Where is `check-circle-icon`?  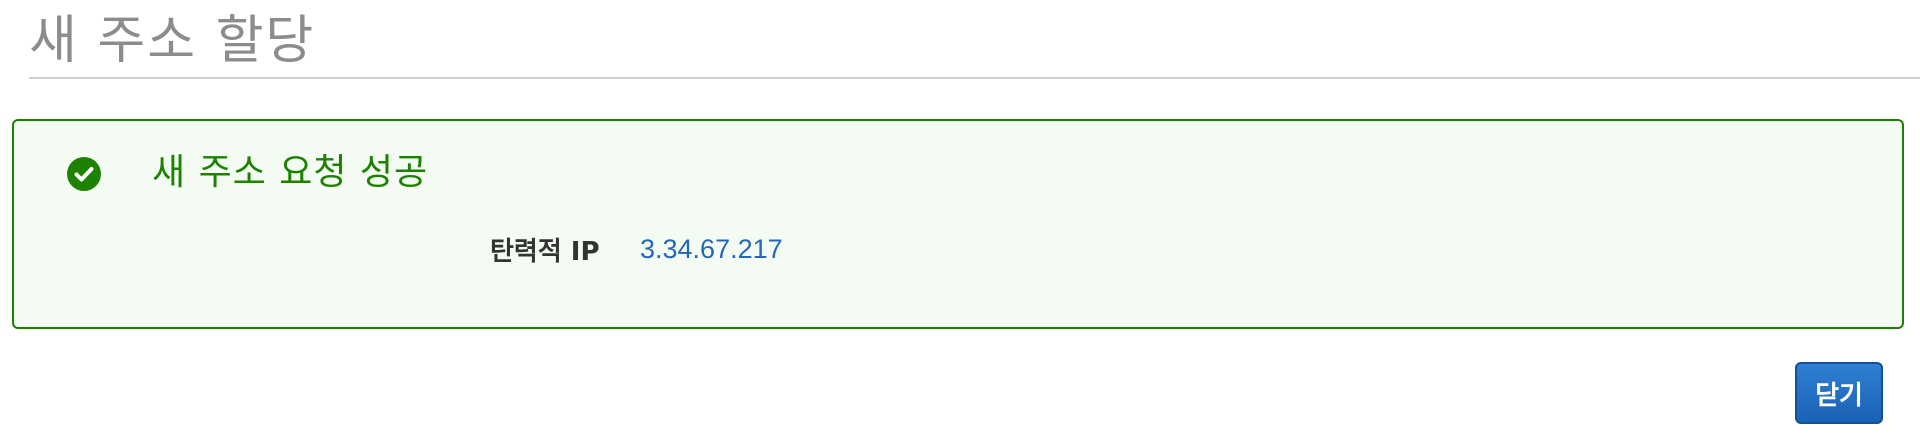 check-circle-icon is located at coordinates (84, 174).